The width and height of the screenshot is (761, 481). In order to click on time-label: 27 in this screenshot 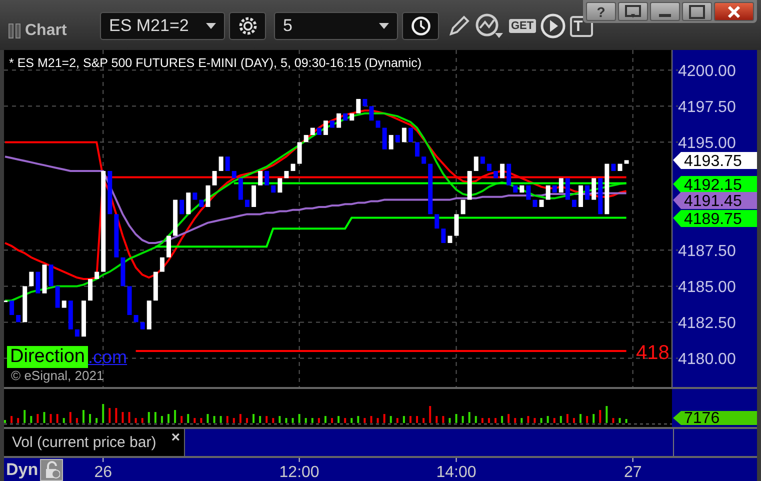, I will do `click(633, 472)`.